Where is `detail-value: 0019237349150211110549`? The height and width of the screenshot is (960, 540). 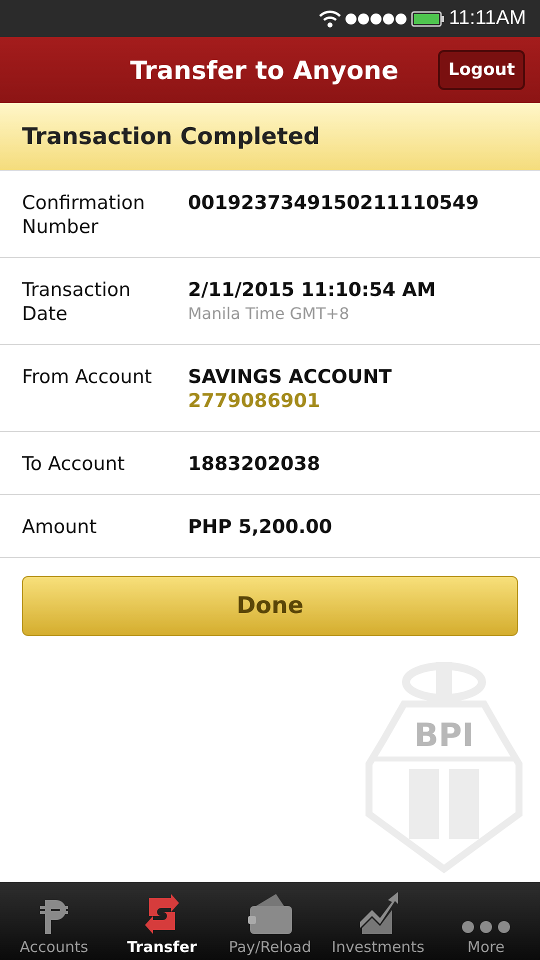
detail-value: 0019237349150211110549 is located at coordinates (333, 203).